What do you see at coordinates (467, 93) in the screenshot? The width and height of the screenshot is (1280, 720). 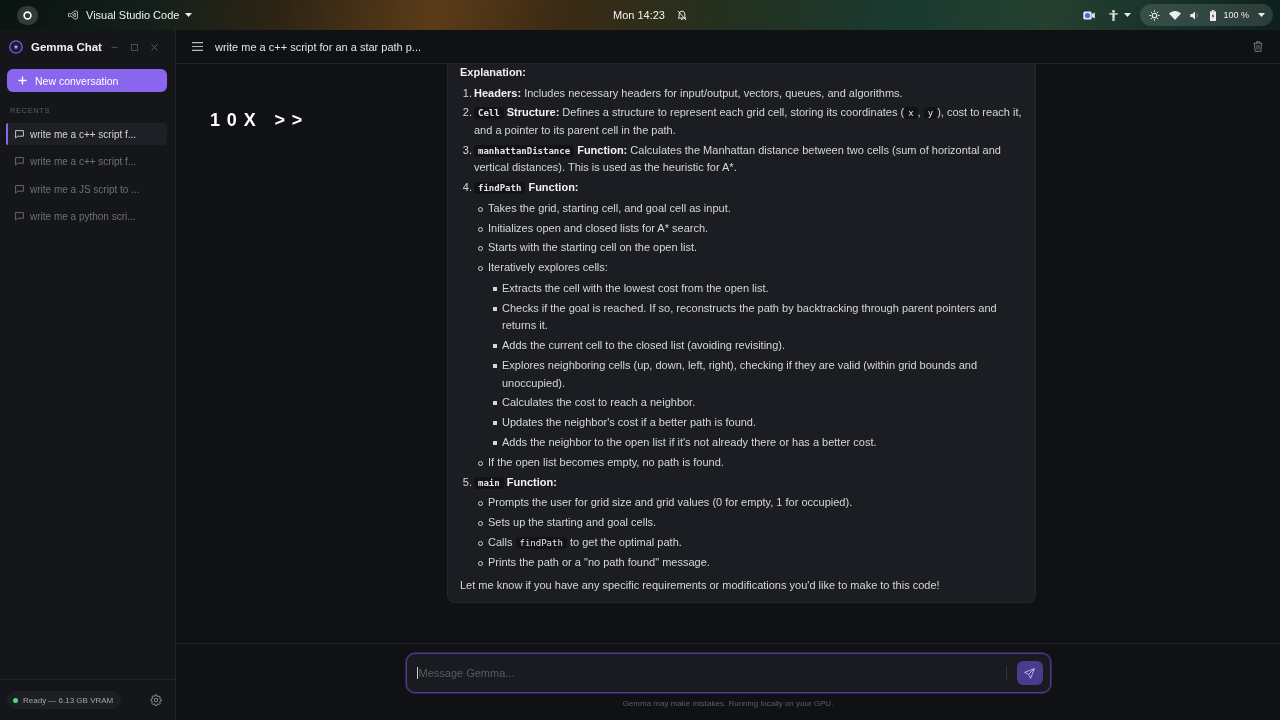 I see `list-number: 1.` at bounding box center [467, 93].